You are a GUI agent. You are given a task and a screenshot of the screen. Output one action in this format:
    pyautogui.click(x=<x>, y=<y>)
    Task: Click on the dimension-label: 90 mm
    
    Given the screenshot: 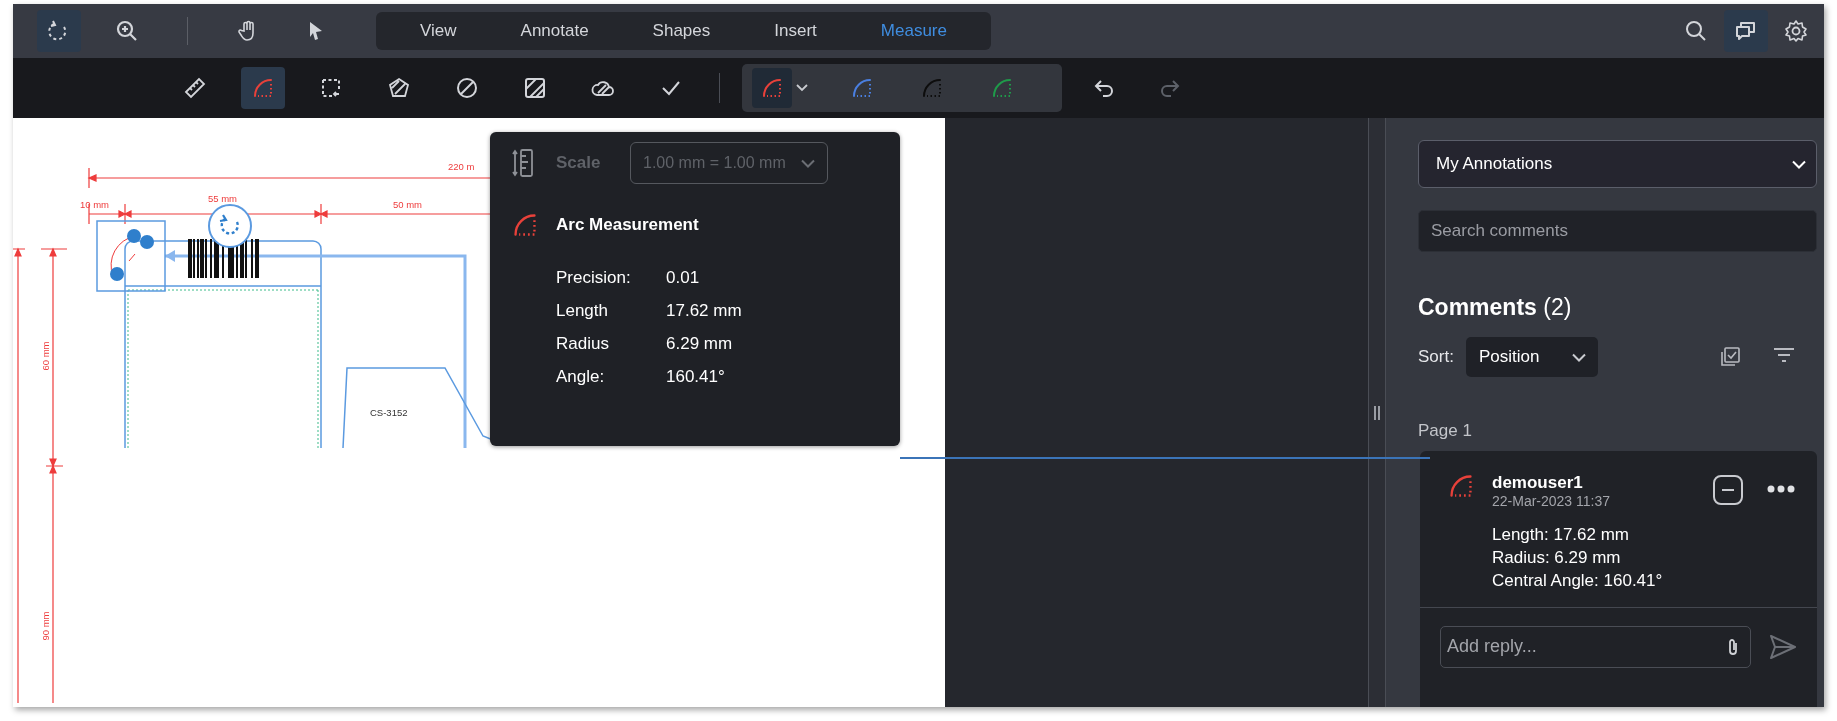 What is the action you would take?
    pyautogui.click(x=45, y=626)
    